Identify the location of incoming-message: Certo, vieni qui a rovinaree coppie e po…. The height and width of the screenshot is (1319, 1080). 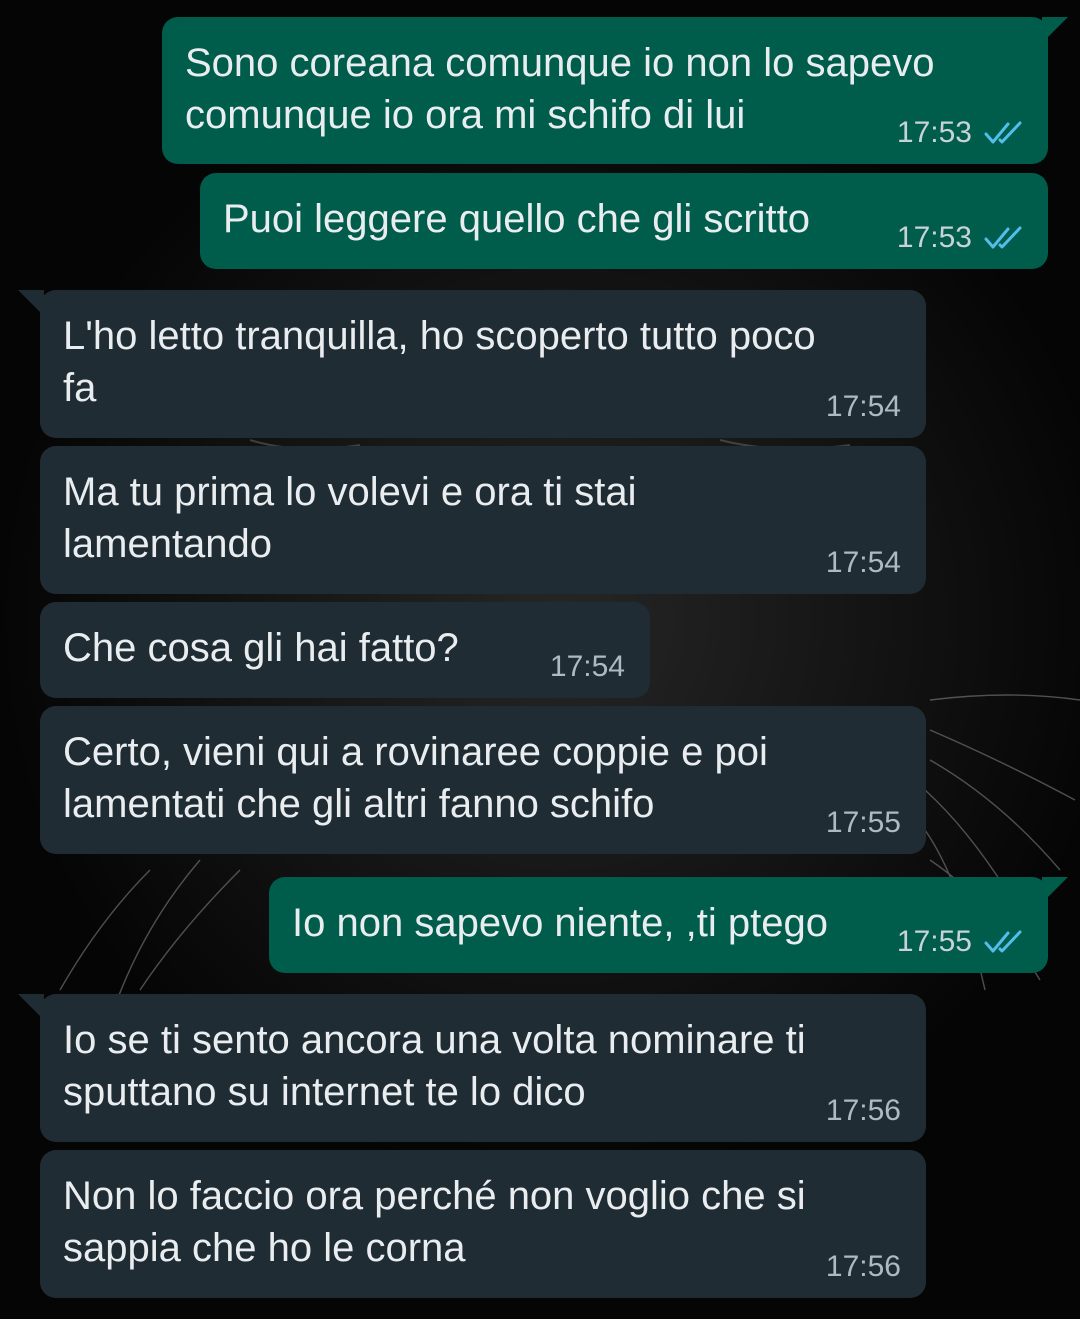
(483, 780).